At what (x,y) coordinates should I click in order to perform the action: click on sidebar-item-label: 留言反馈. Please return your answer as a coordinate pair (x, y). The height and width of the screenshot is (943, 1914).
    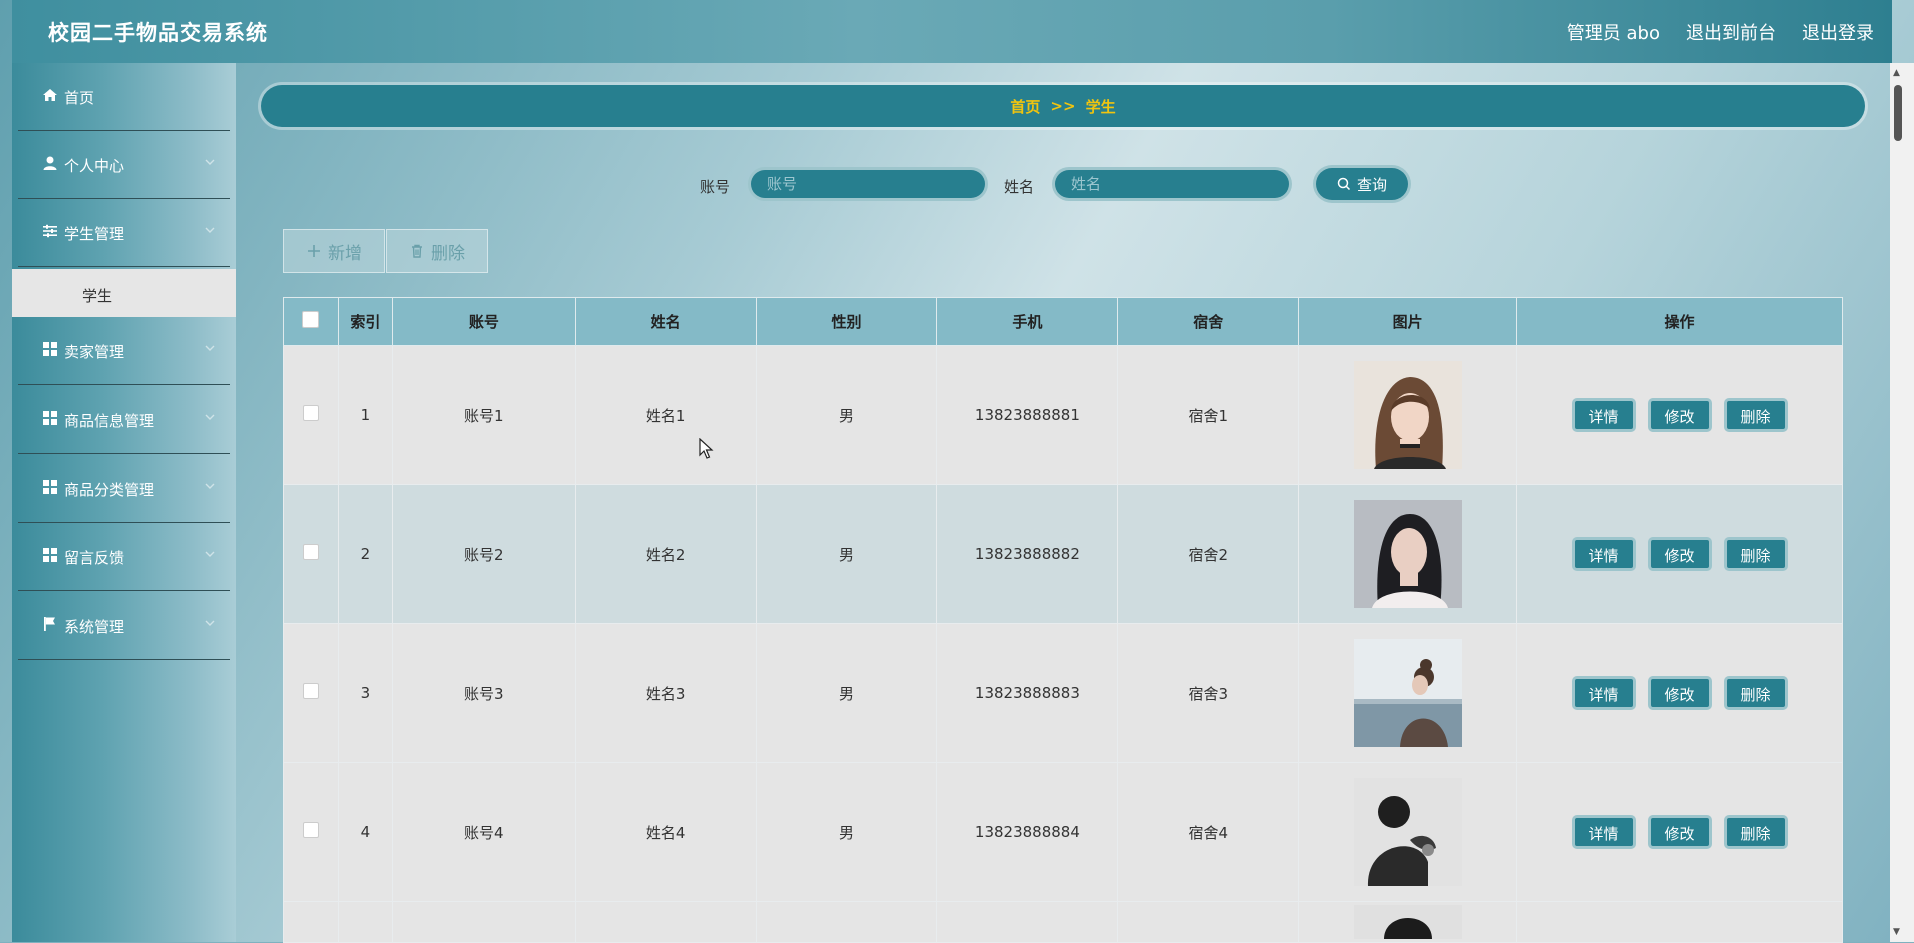
    Looking at the image, I should click on (94, 558).